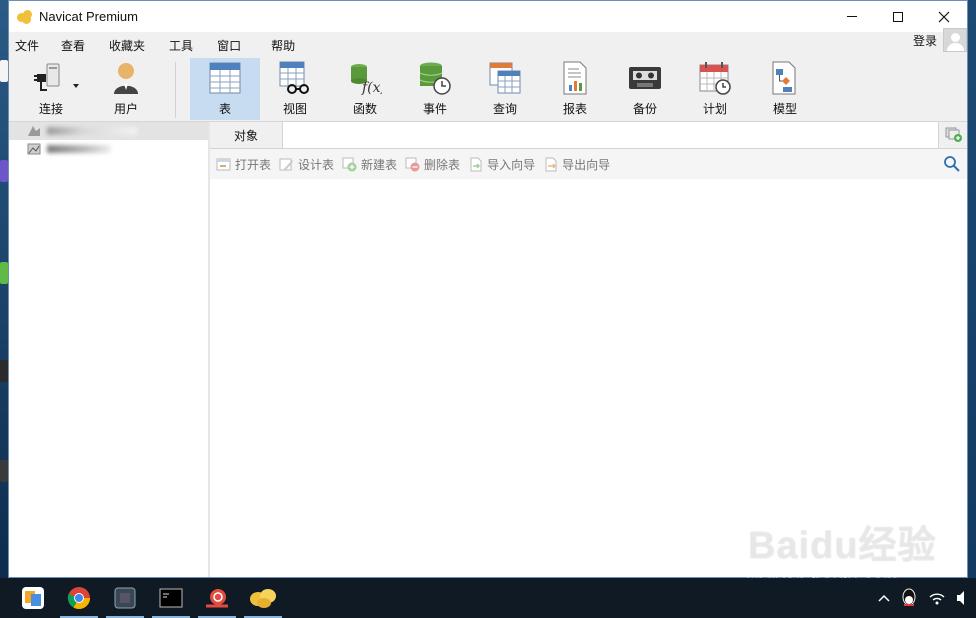 The width and height of the screenshot is (976, 618). I want to click on new-table-button: 新建表, so click(369, 164).